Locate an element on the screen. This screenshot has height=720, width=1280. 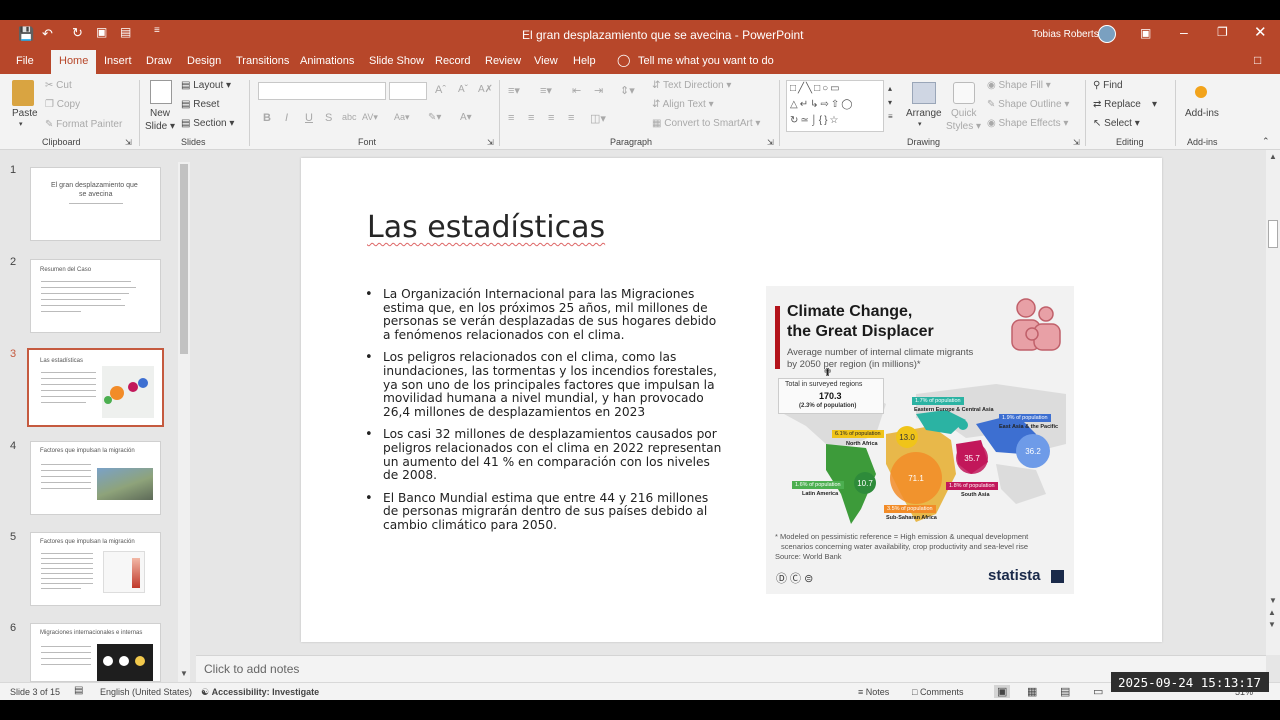
avatar is located at coordinates (1107, 34).